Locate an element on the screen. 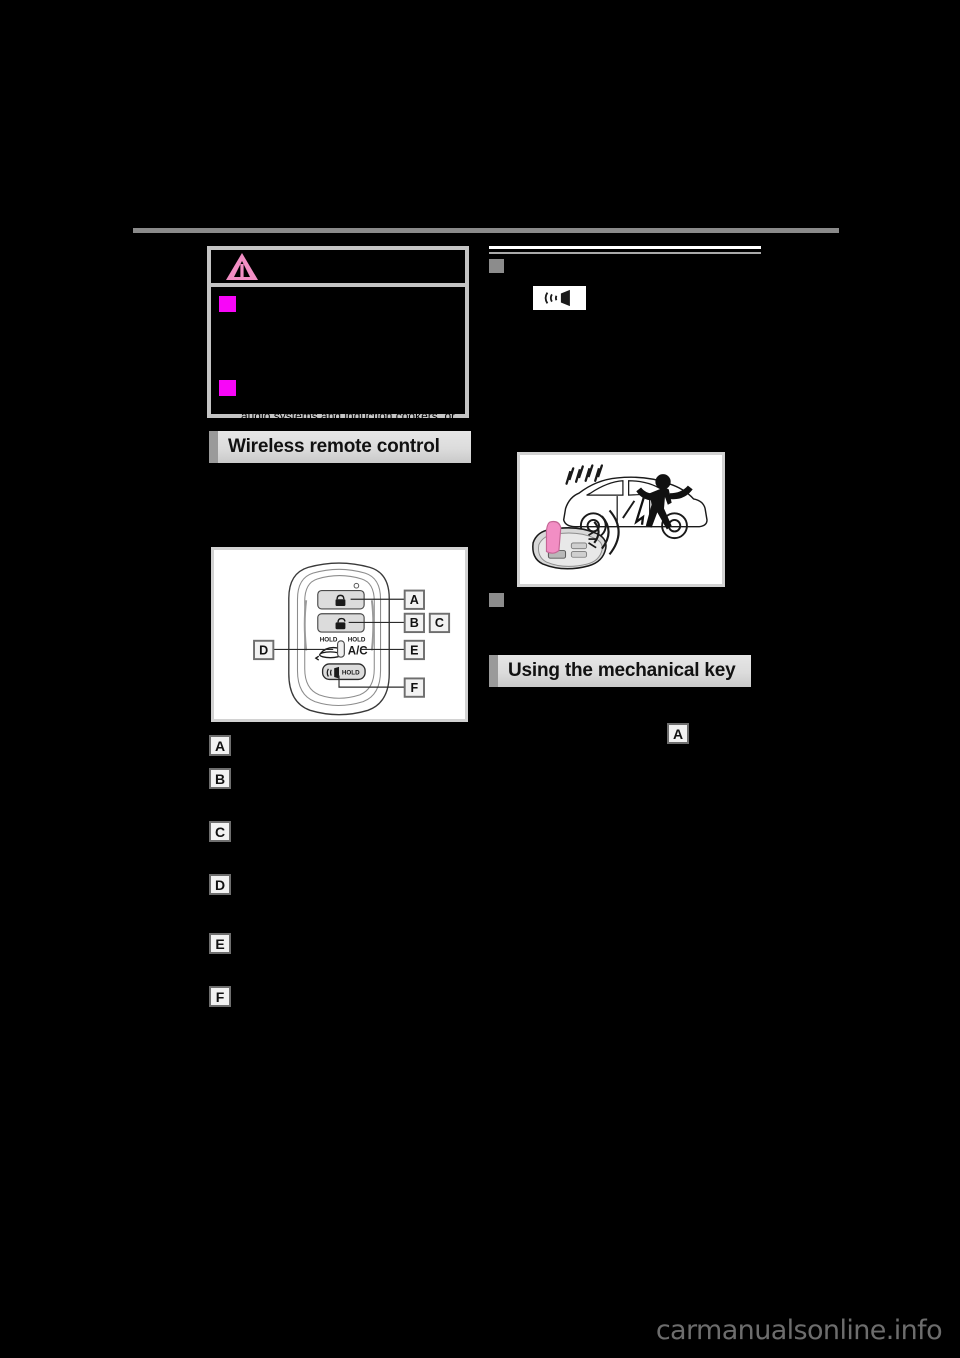  section-header-mechanical-key: Using the mechanical key is located at coordinates (620, 671).